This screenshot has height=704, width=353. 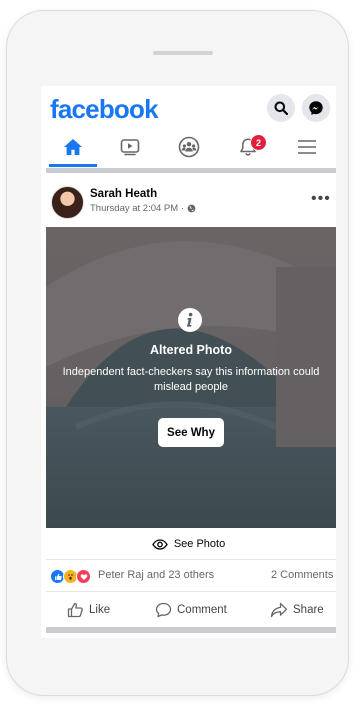 What do you see at coordinates (302, 575) in the screenshot?
I see `comments-count: 2 Comments` at bounding box center [302, 575].